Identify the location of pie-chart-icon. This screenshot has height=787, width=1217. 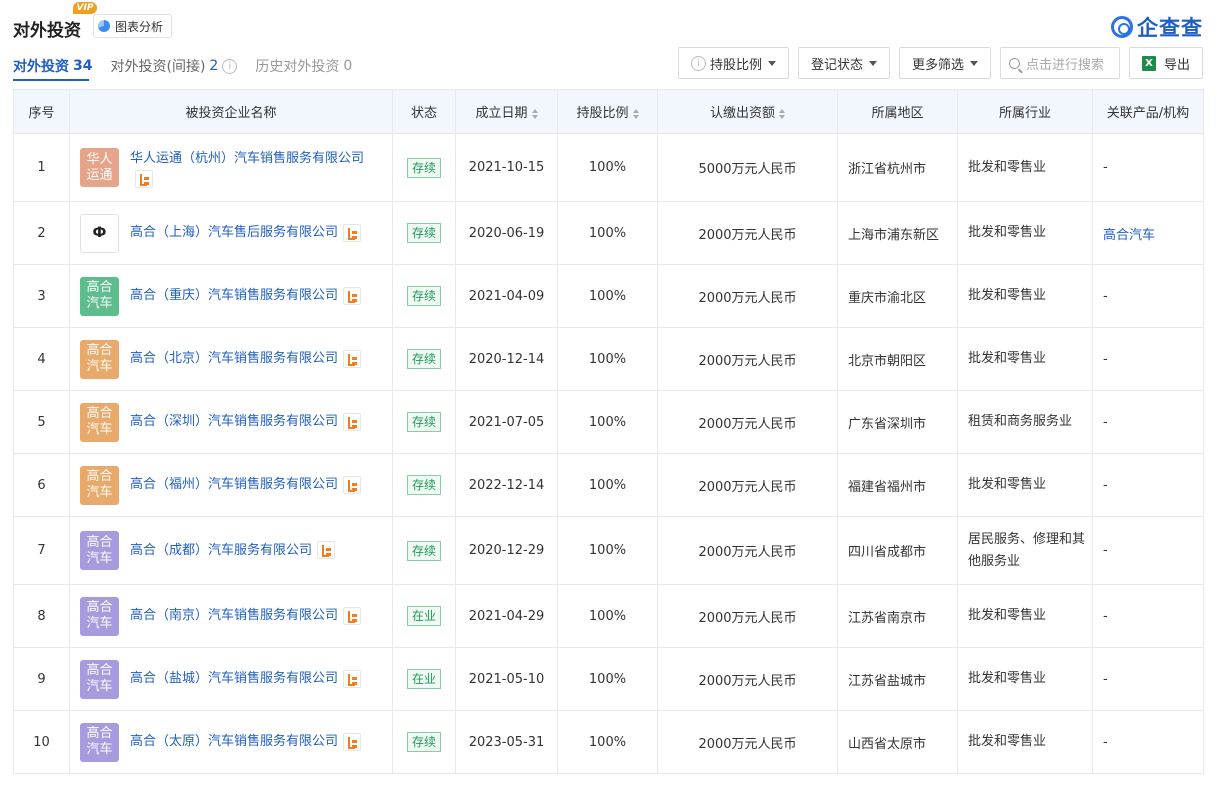
(104, 26).